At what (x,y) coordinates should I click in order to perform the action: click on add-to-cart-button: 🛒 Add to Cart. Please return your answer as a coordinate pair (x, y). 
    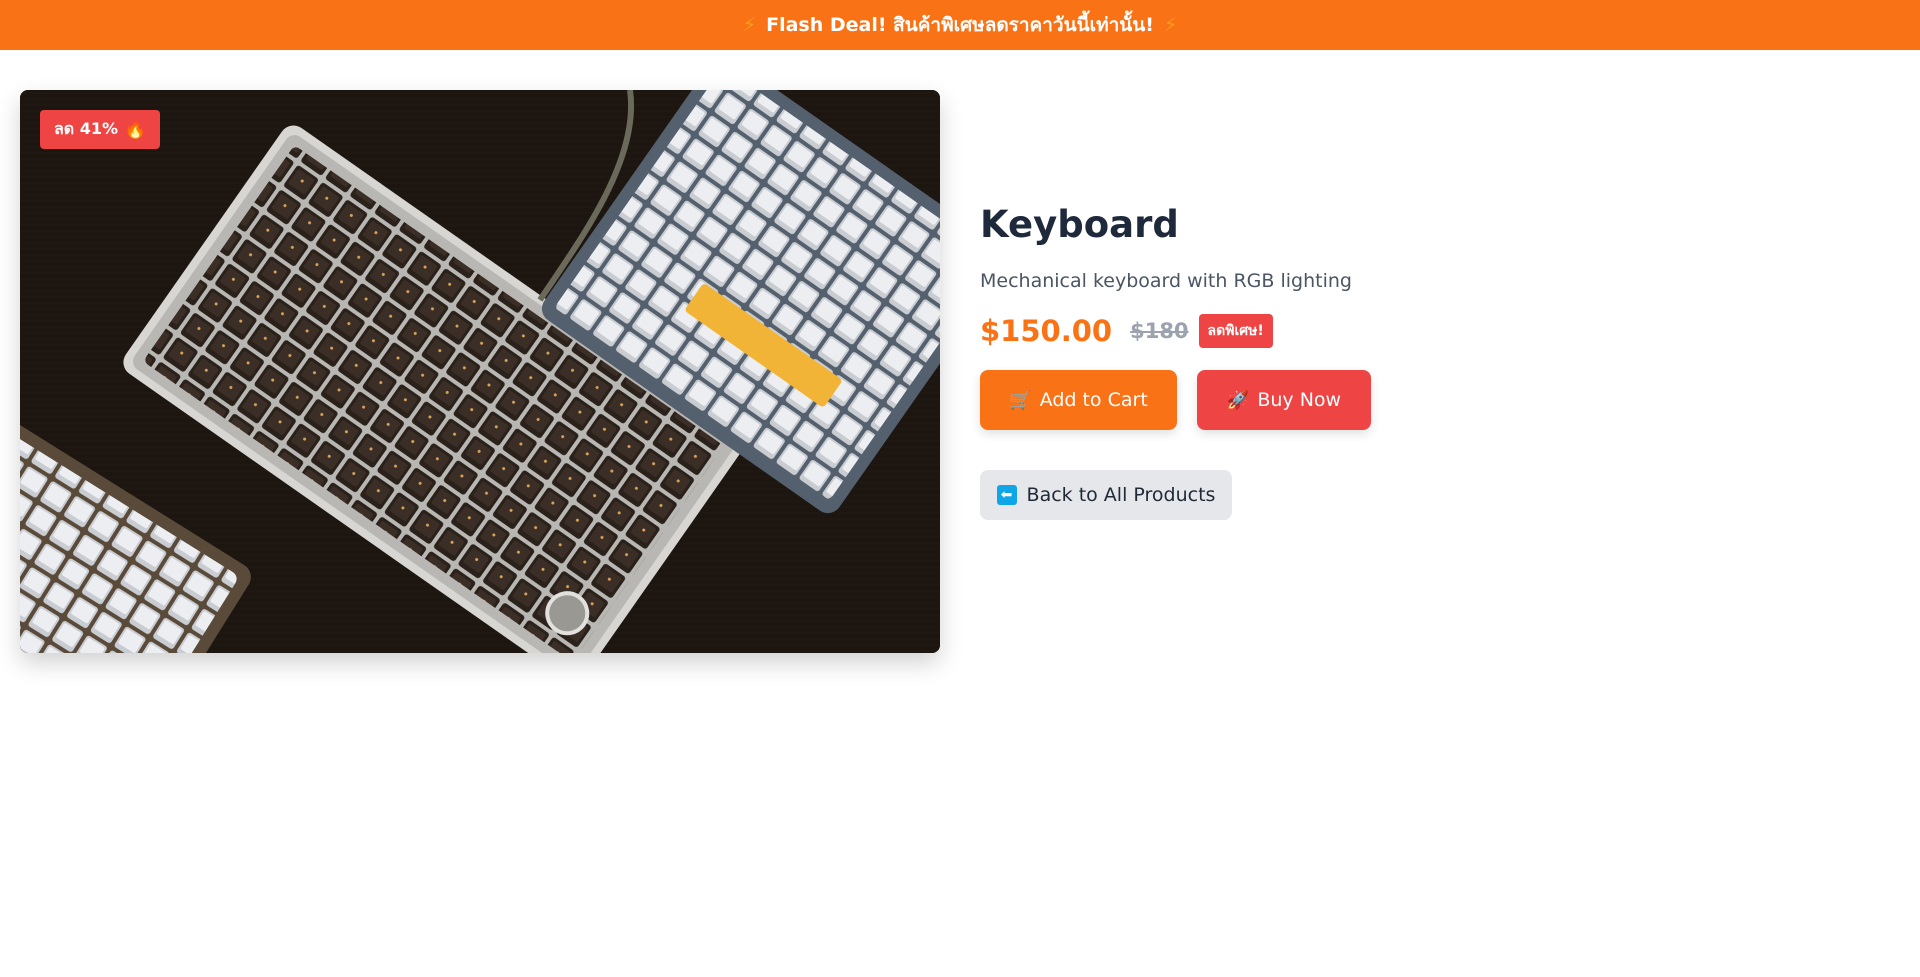
    Looking at the image, I should click on (1078, 400).